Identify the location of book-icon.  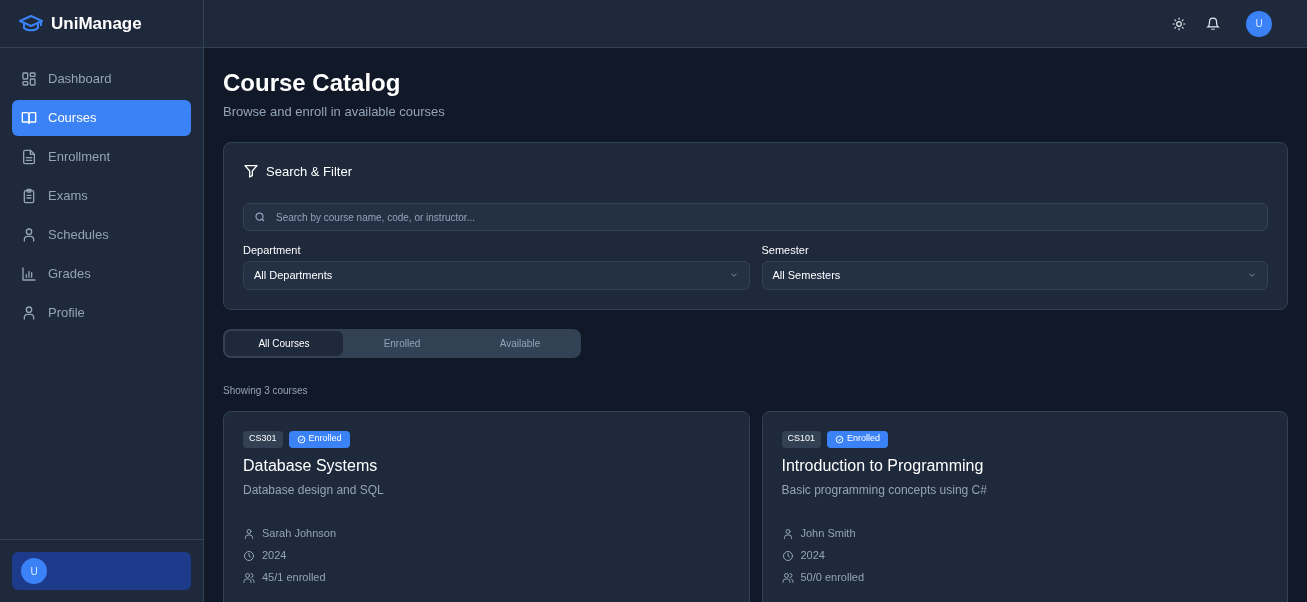
(29, 118).